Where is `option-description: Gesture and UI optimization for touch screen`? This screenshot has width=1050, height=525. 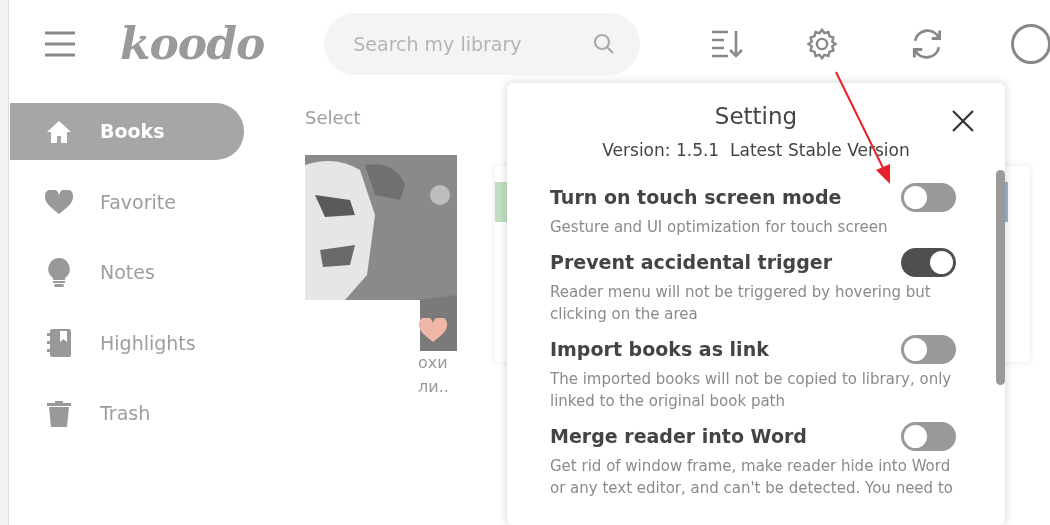 option-description: Gesture and UI optimization for touch screen is located at coordinates (719, 227).